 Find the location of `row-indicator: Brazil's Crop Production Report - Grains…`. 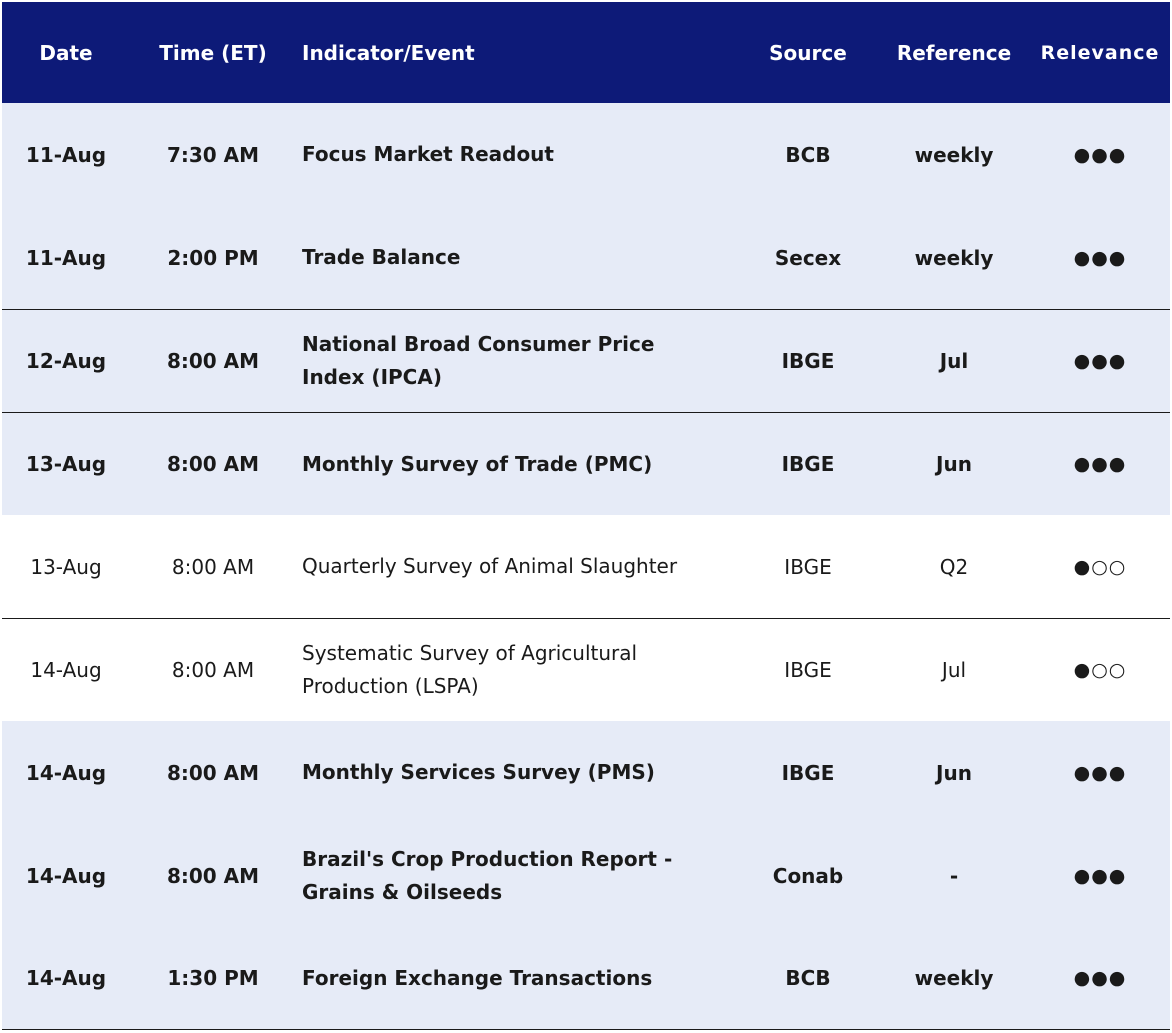

row-indicator: Brazil's Crop Production Report - Grains… is located at coordinates (487, 875).